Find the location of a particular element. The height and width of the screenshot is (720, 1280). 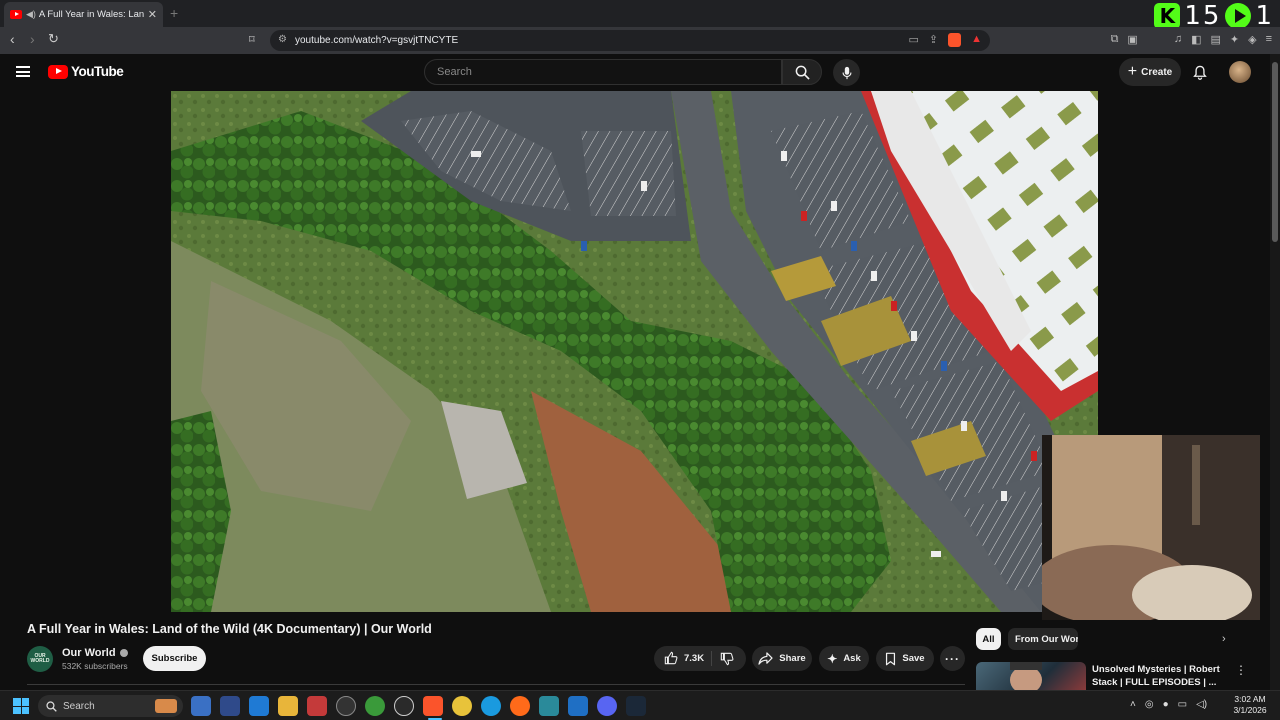

tray-overflow-icon: ˄ is located at coordinates (1133, 704).